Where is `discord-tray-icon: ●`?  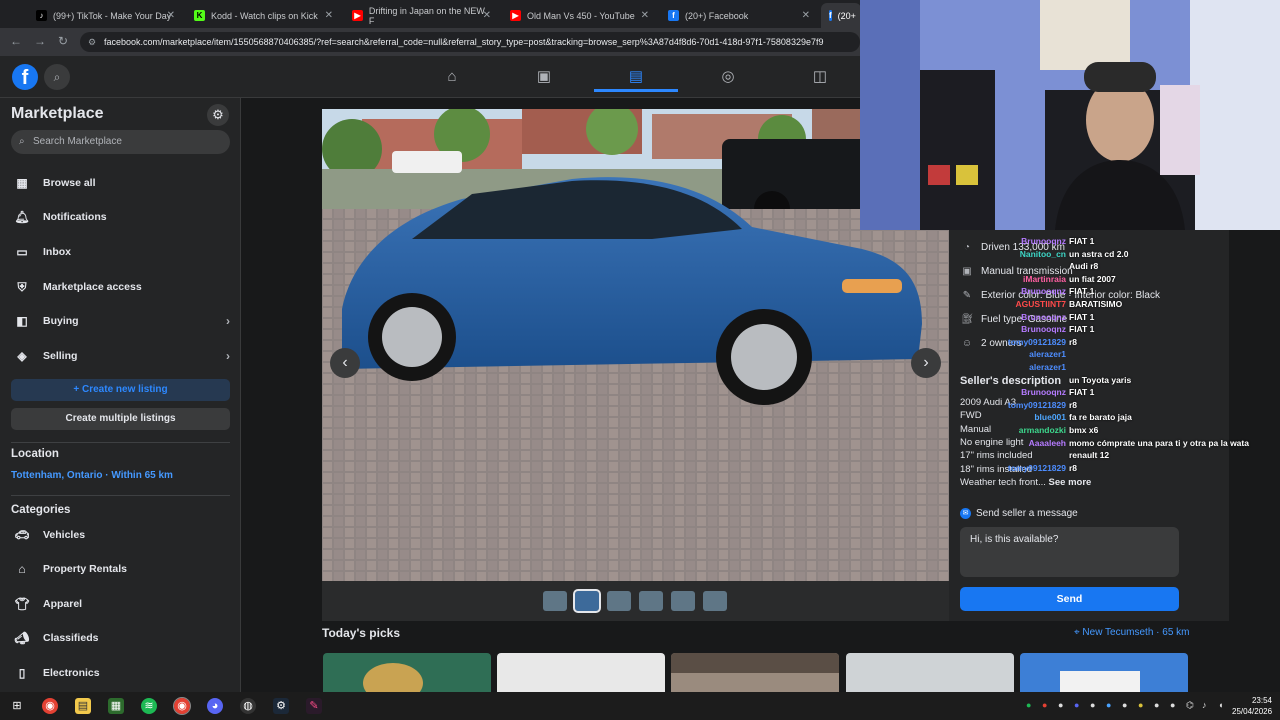 discord-tray-icon: ● is located at coordinates (1076, 705).